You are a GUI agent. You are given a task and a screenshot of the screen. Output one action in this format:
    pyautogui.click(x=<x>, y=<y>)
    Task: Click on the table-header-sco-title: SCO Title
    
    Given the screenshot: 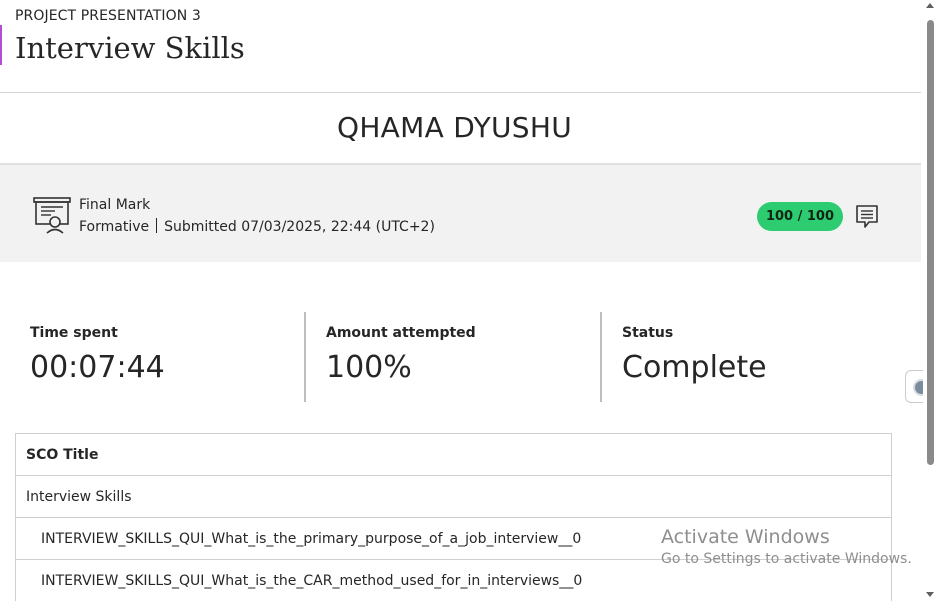 What is the action you would take?
    pyautogui.click(x=453, y=455)
    